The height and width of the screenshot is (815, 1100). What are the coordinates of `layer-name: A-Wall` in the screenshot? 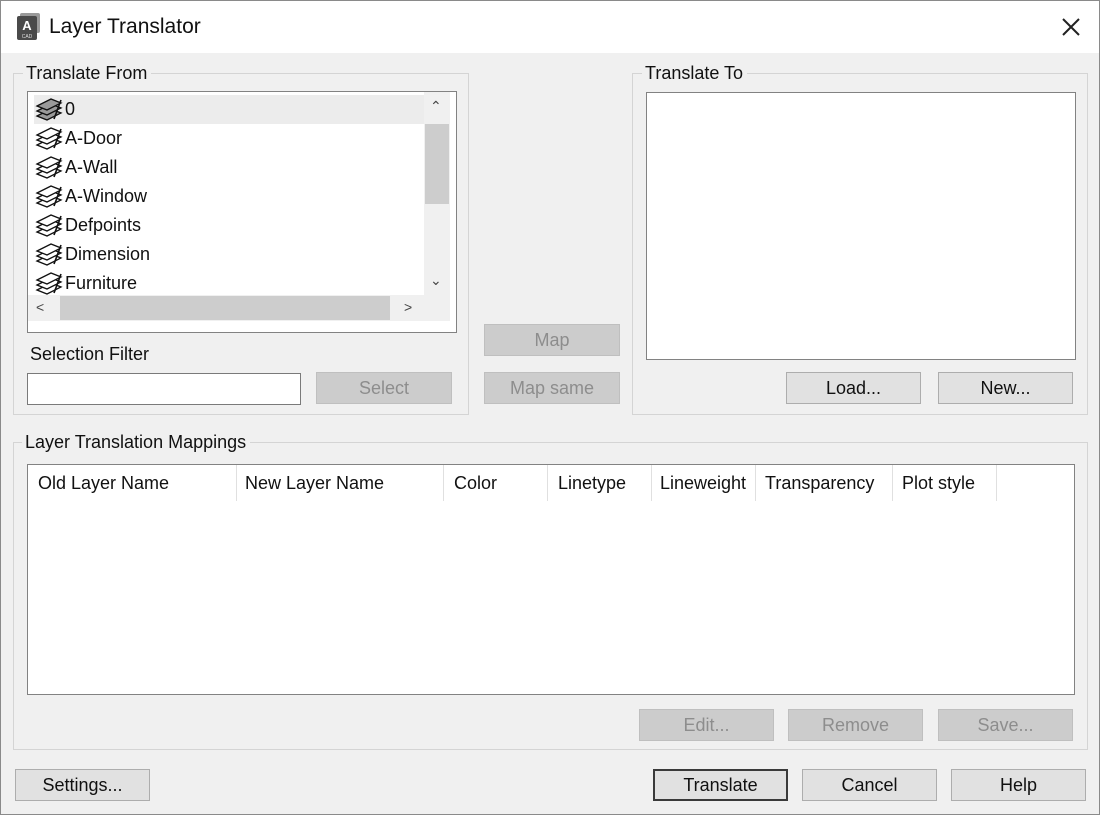 It's located at (91, 167).